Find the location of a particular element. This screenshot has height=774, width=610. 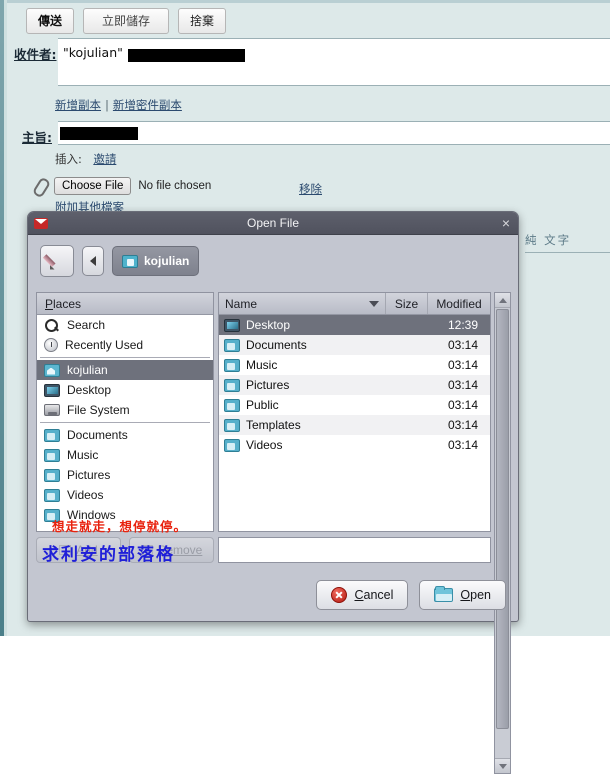

choose-file-button: Choose File is located at coordinates (92, 186).